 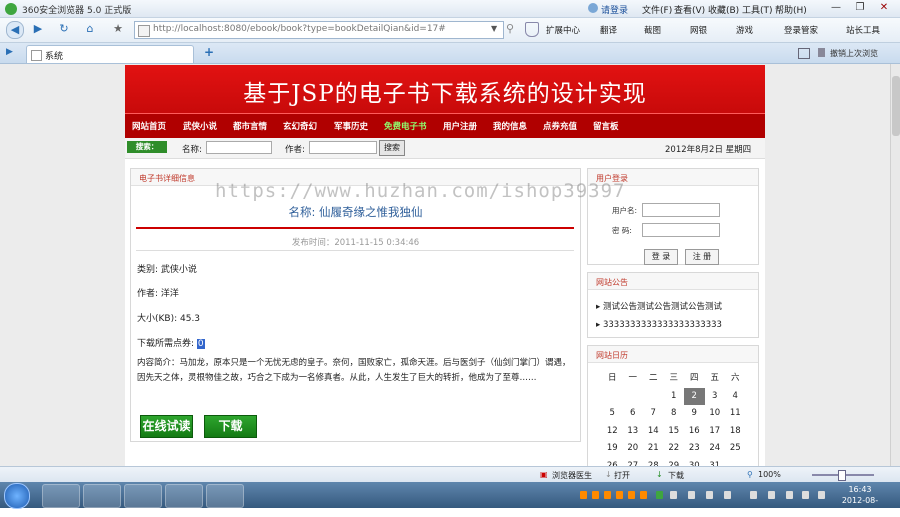 What do you see at coordinates (653, 432) in the screenshot?
I see `calendar-day: 14` at bounding box center [653, 432].